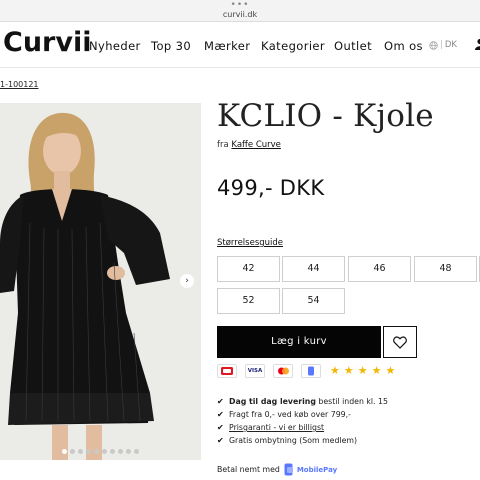 This screenshot has height=480, width=480. I want to click on price-guarantee-link: Prisgaranti - vi er billigst, so click(276, 427).